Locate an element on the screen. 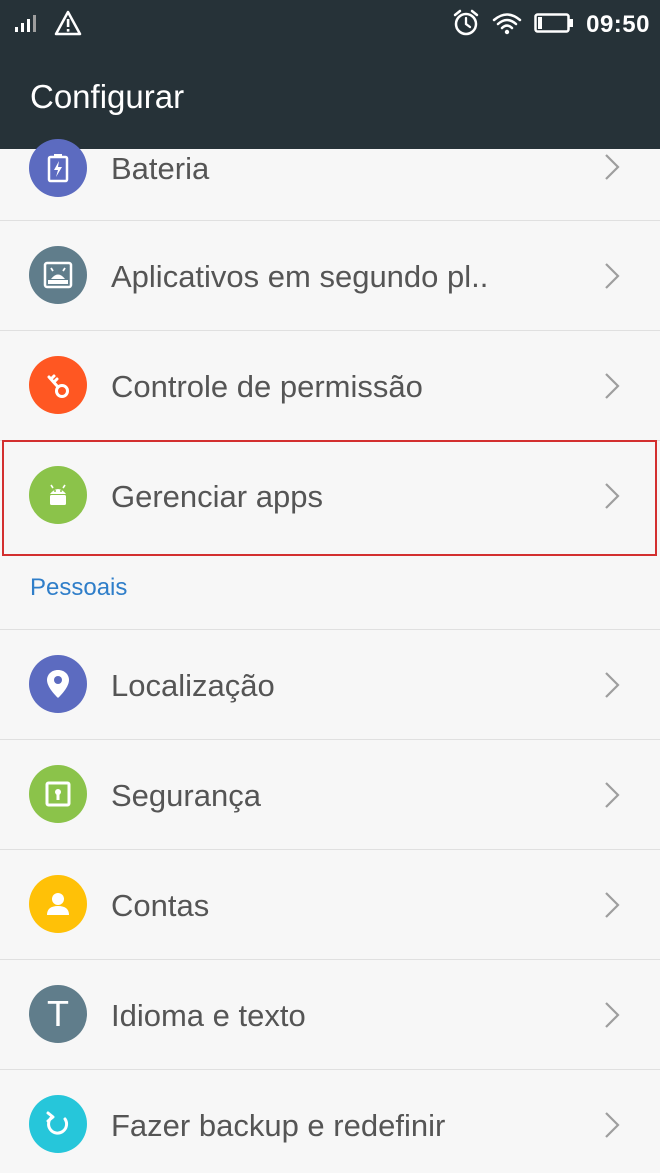  warning-icon is located at coordinates (68, 25).